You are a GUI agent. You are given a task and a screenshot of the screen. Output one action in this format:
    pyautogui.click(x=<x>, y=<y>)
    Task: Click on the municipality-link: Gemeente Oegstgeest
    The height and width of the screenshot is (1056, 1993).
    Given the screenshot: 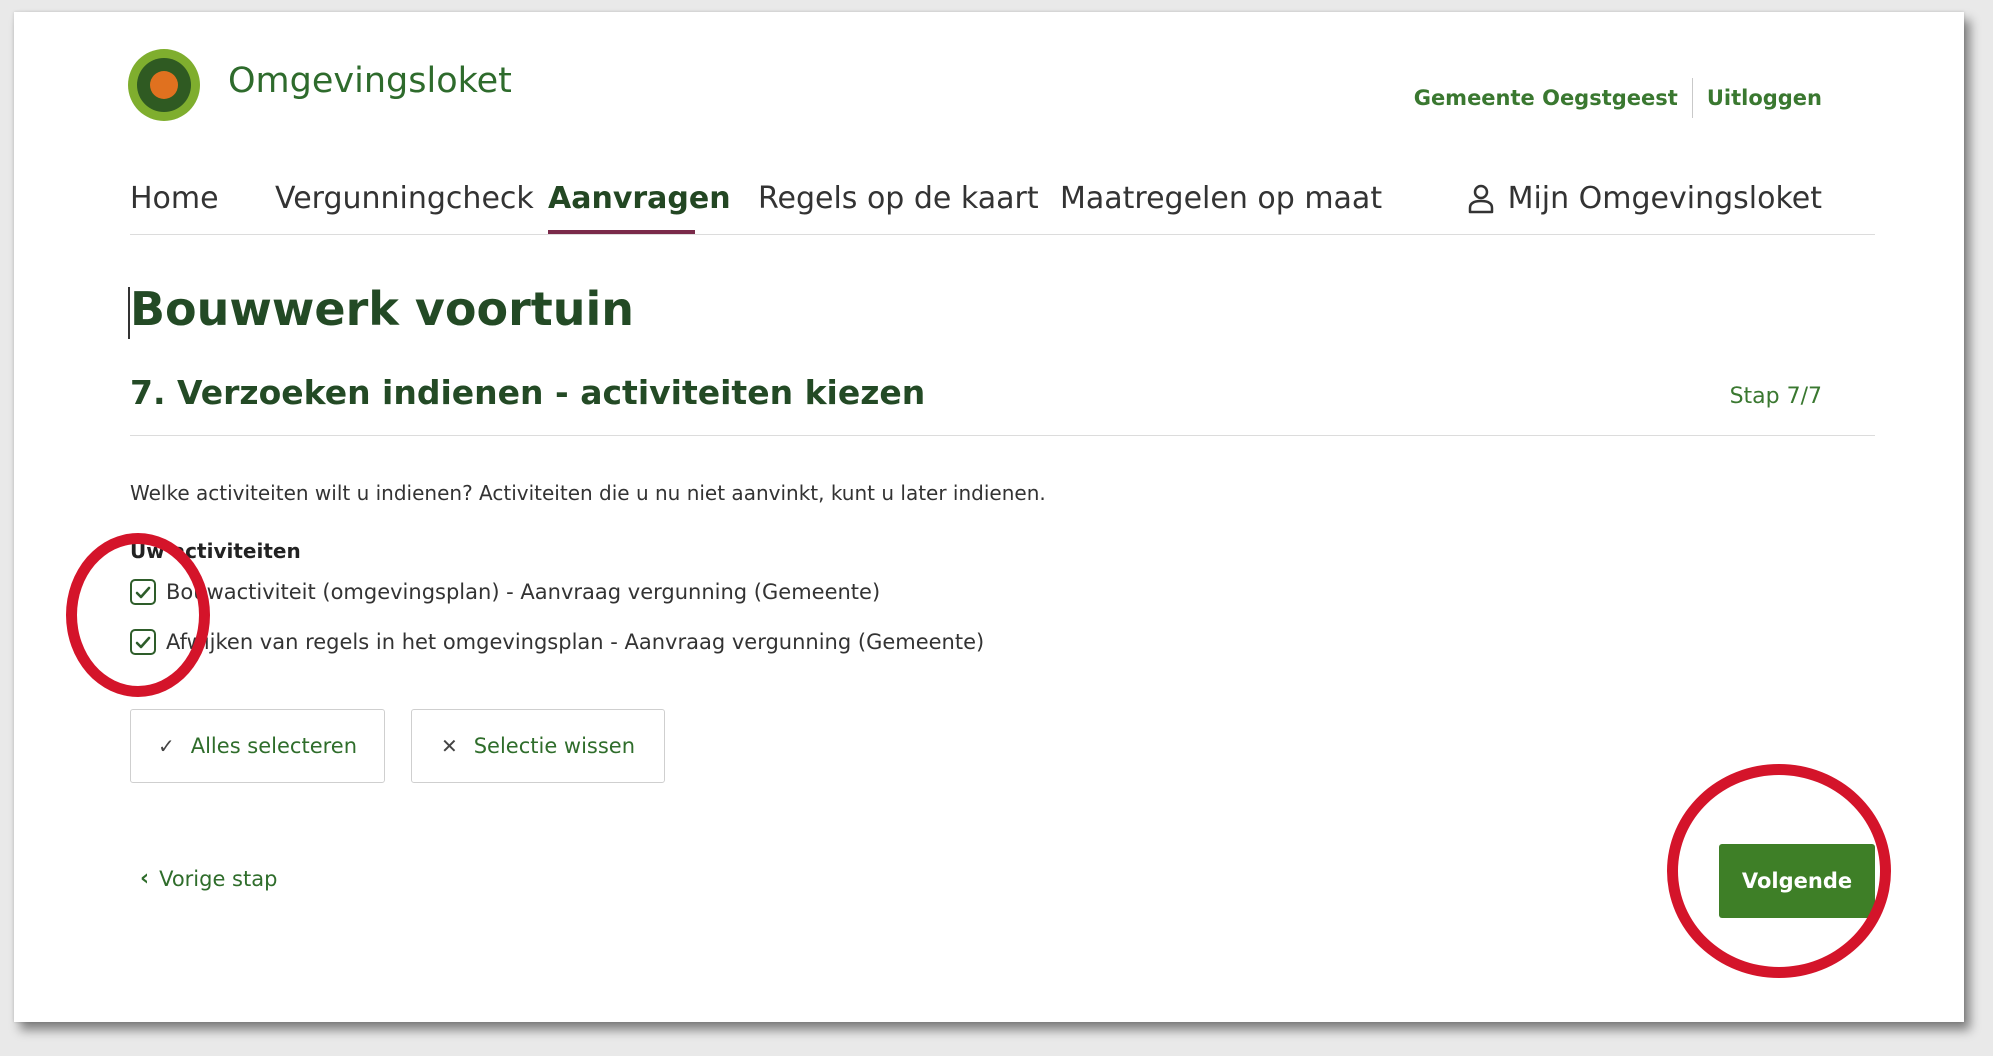 What is the action you would take?
    pyautogui.click(x=1546, y=98)
    